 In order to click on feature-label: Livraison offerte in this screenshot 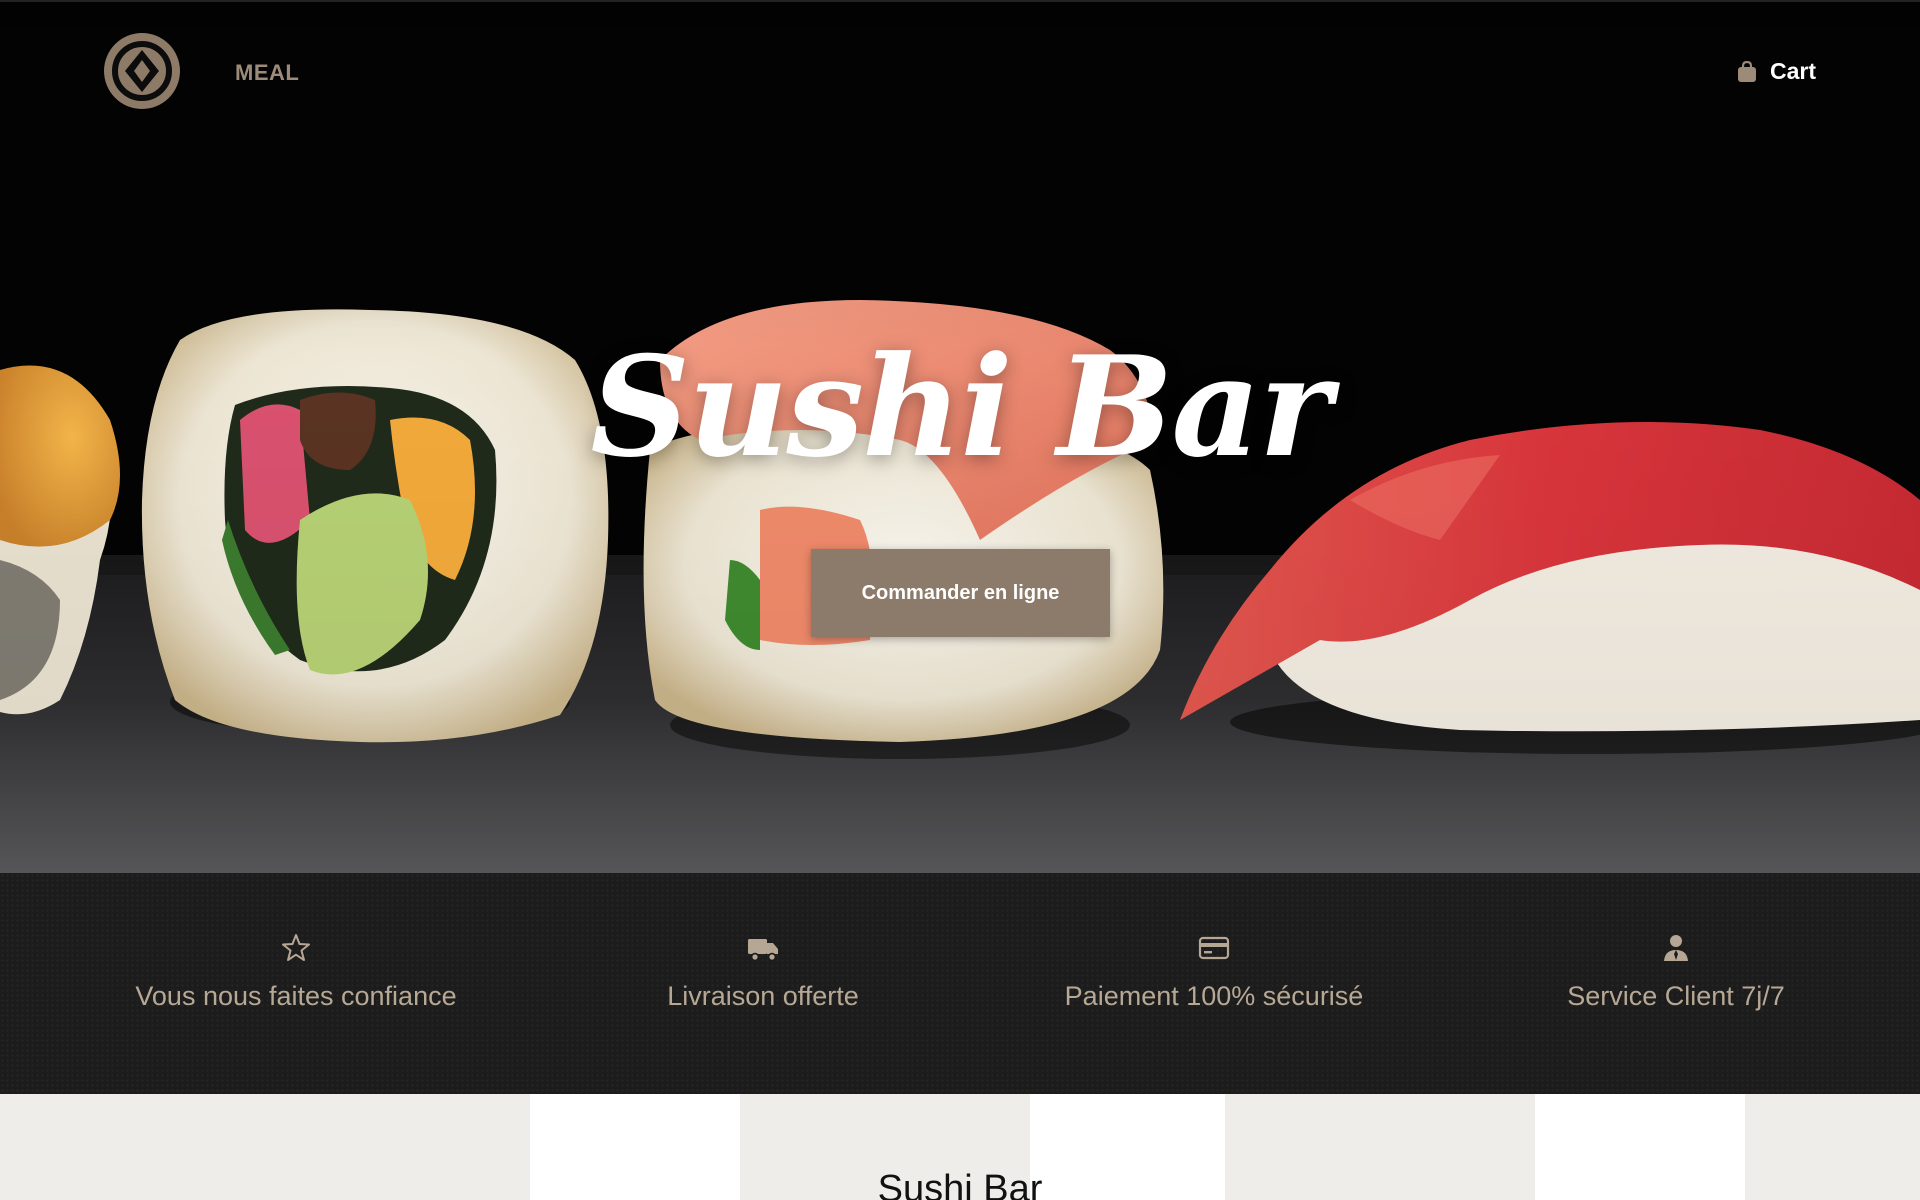, I will do `click(763, 996)`.